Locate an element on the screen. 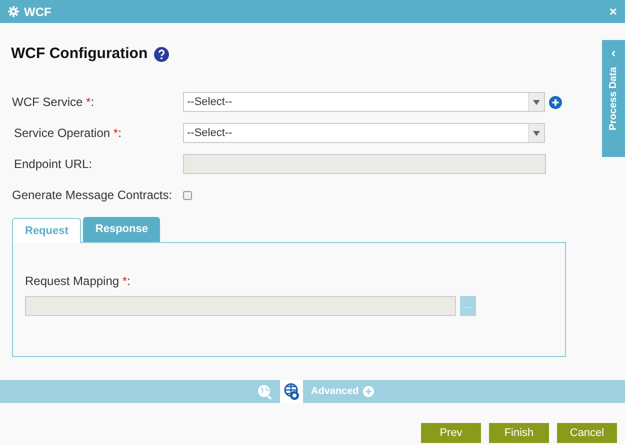  window-title: WCF is located at coordinates (38, 12).